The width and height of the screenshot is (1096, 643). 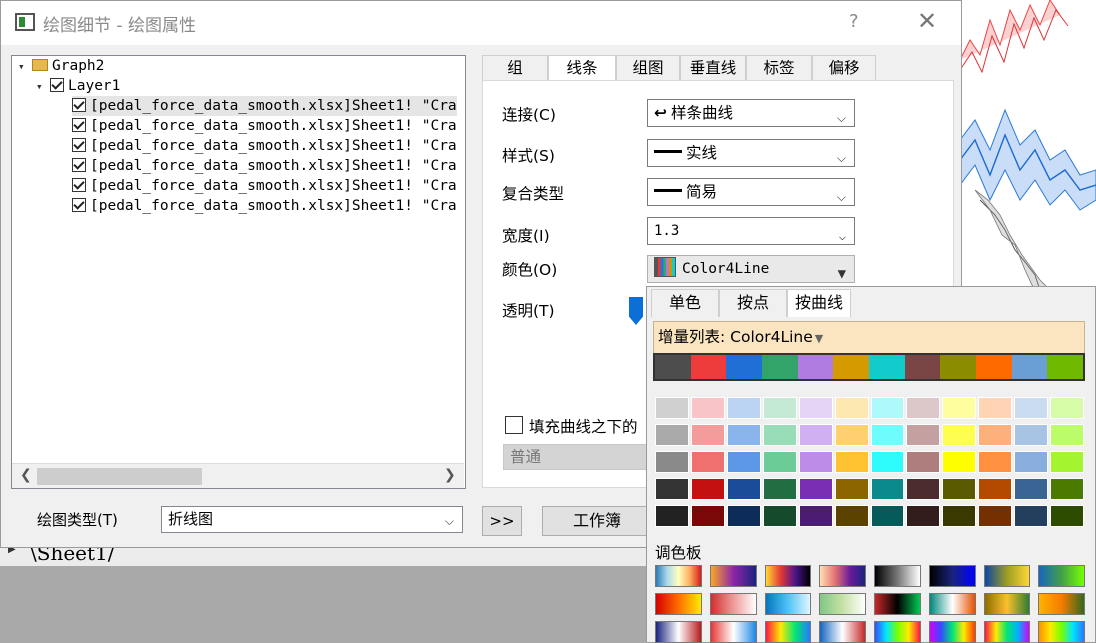 What do you see at coordinates (26, 475) in the screenshot?
I see `scroll-left-icon: ❮` at bounding box center [26, 475].